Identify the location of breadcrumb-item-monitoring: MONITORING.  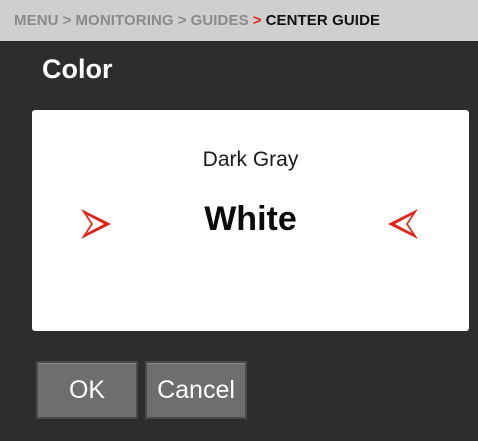
(124, 20).